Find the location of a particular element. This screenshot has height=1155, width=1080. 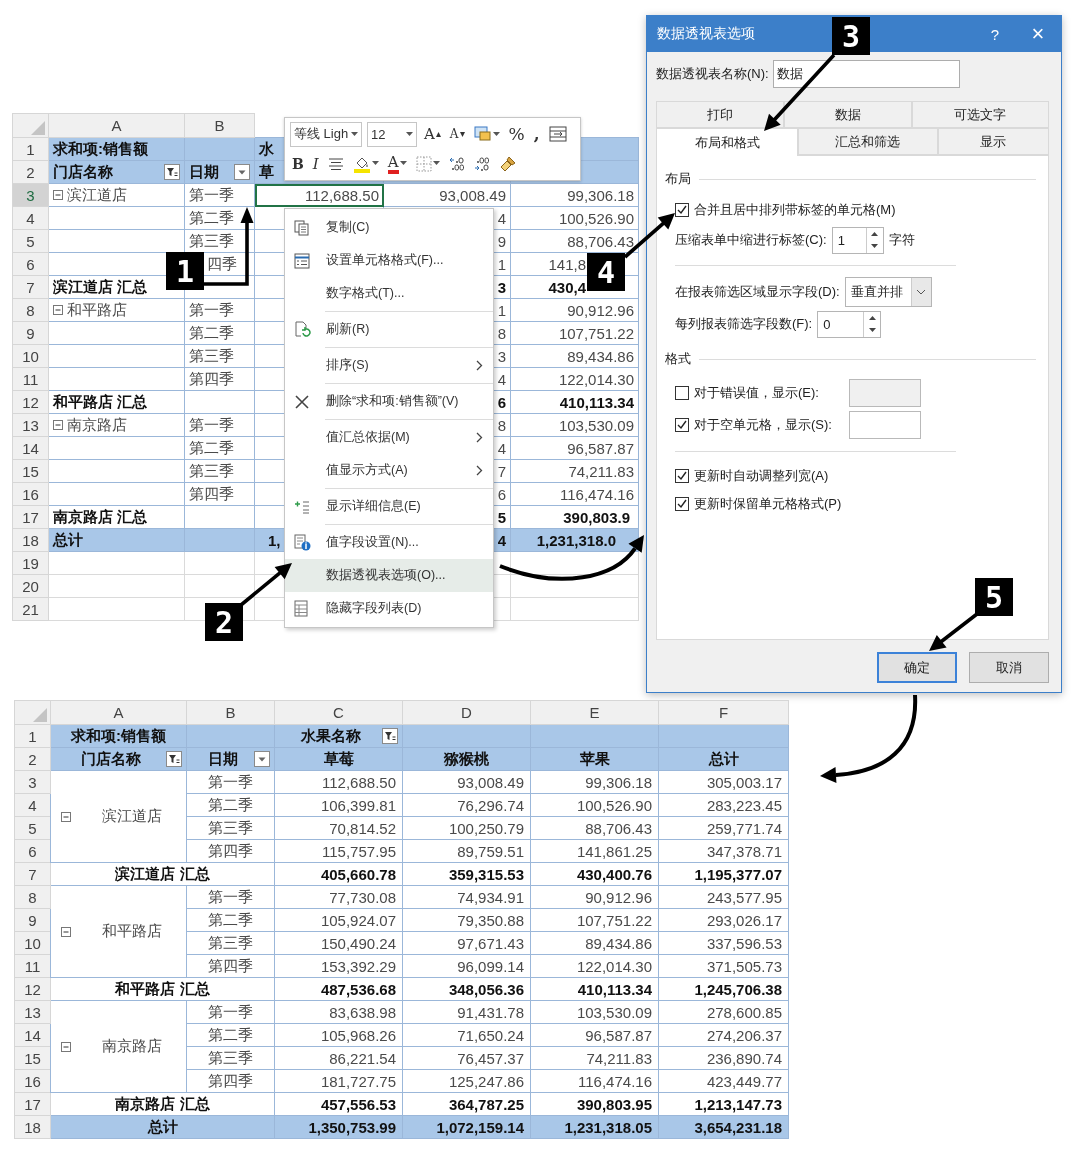

row-number: 21 is located at coordinates (30, 609).